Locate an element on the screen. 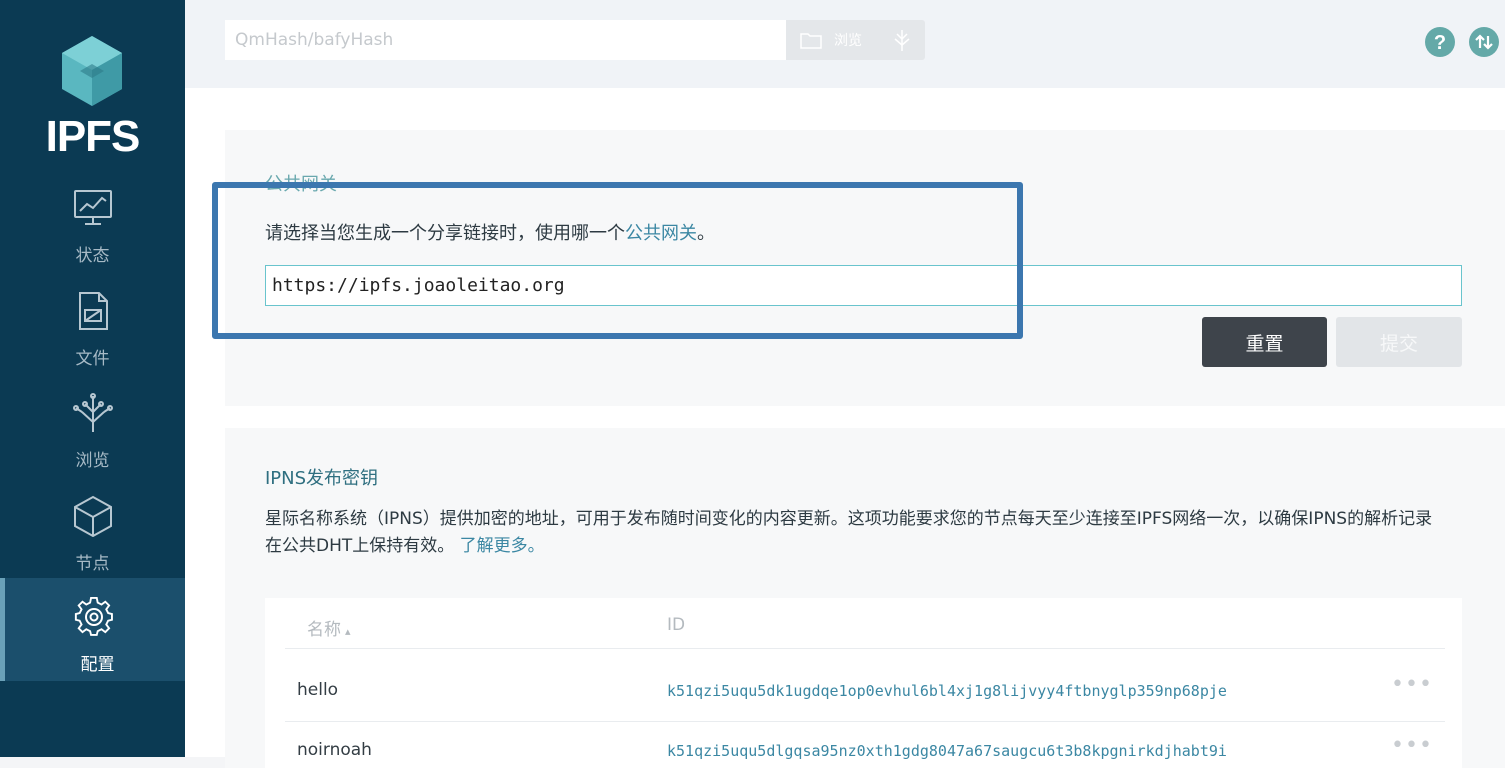 The width and height of the screenshot is (1505, 768). browse-label: 浏览 is located at coordinates (848, 41).